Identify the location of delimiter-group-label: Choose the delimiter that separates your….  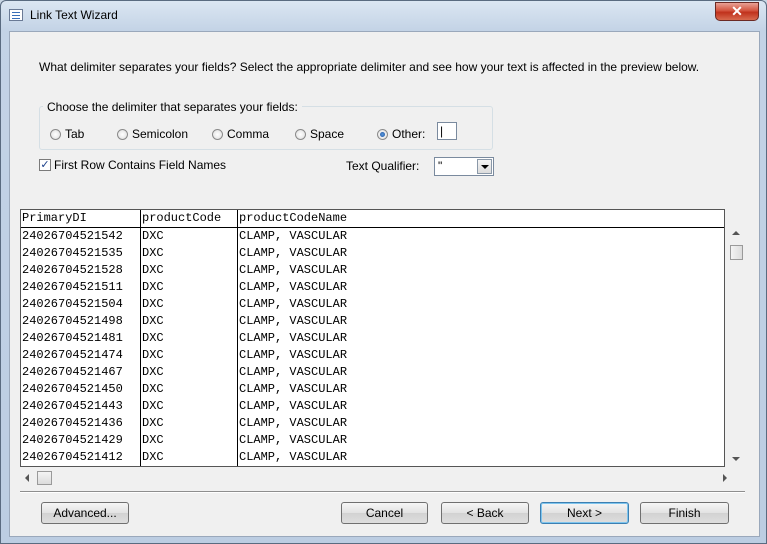
(172, 107).